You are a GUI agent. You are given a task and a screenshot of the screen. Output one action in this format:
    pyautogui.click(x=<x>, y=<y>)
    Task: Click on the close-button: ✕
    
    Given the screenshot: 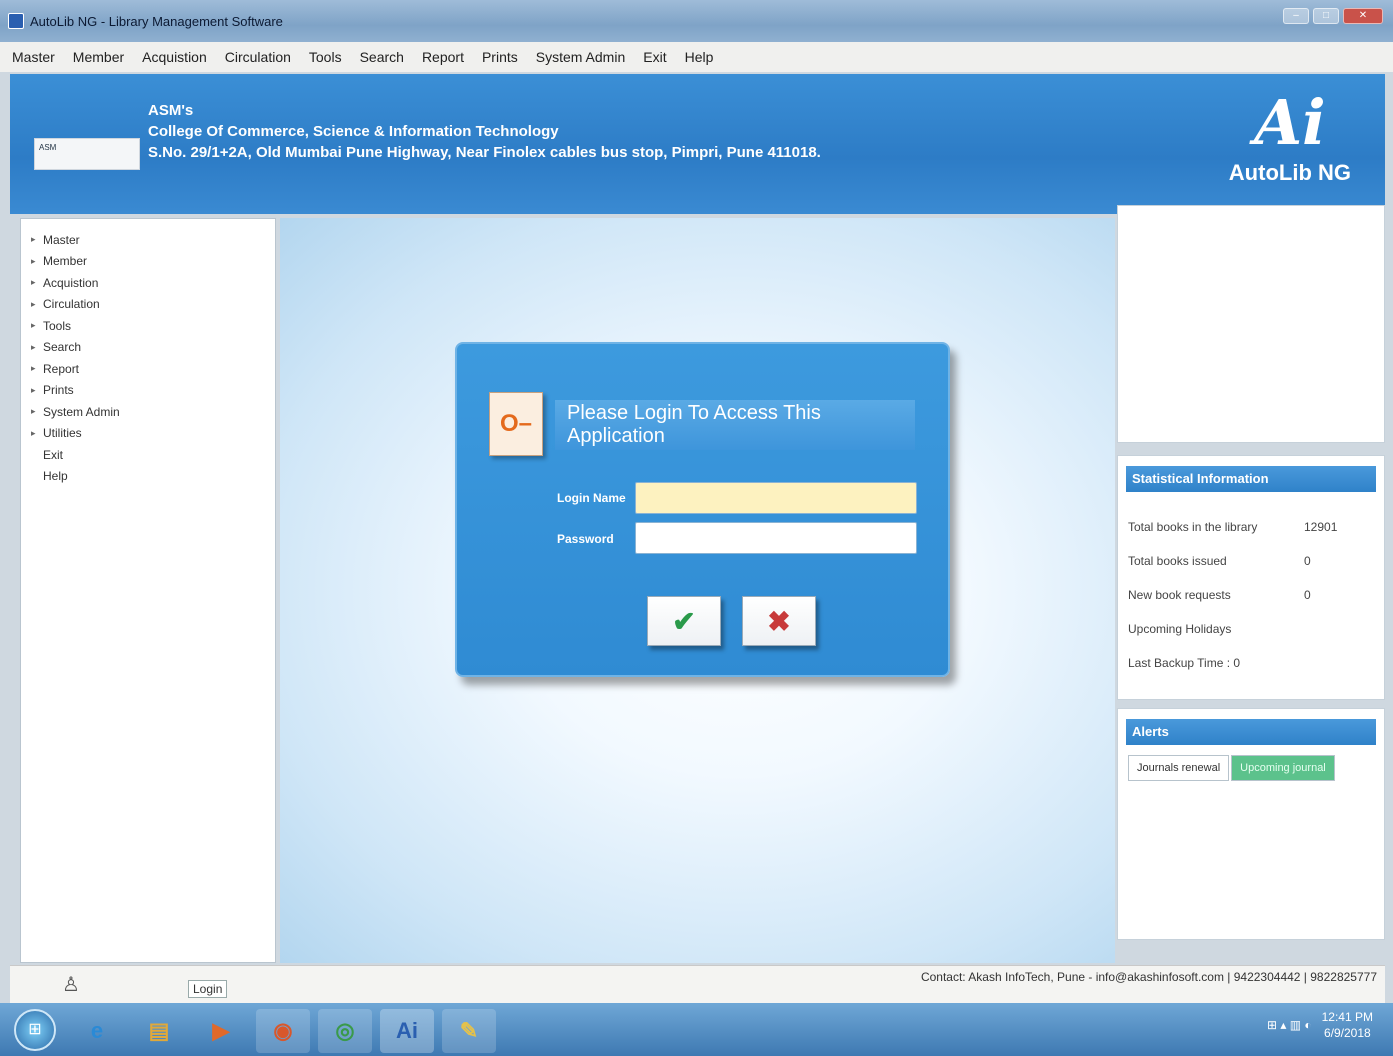 What is the action you would take?
    pyautogui.click(x=1363, y=16)
    